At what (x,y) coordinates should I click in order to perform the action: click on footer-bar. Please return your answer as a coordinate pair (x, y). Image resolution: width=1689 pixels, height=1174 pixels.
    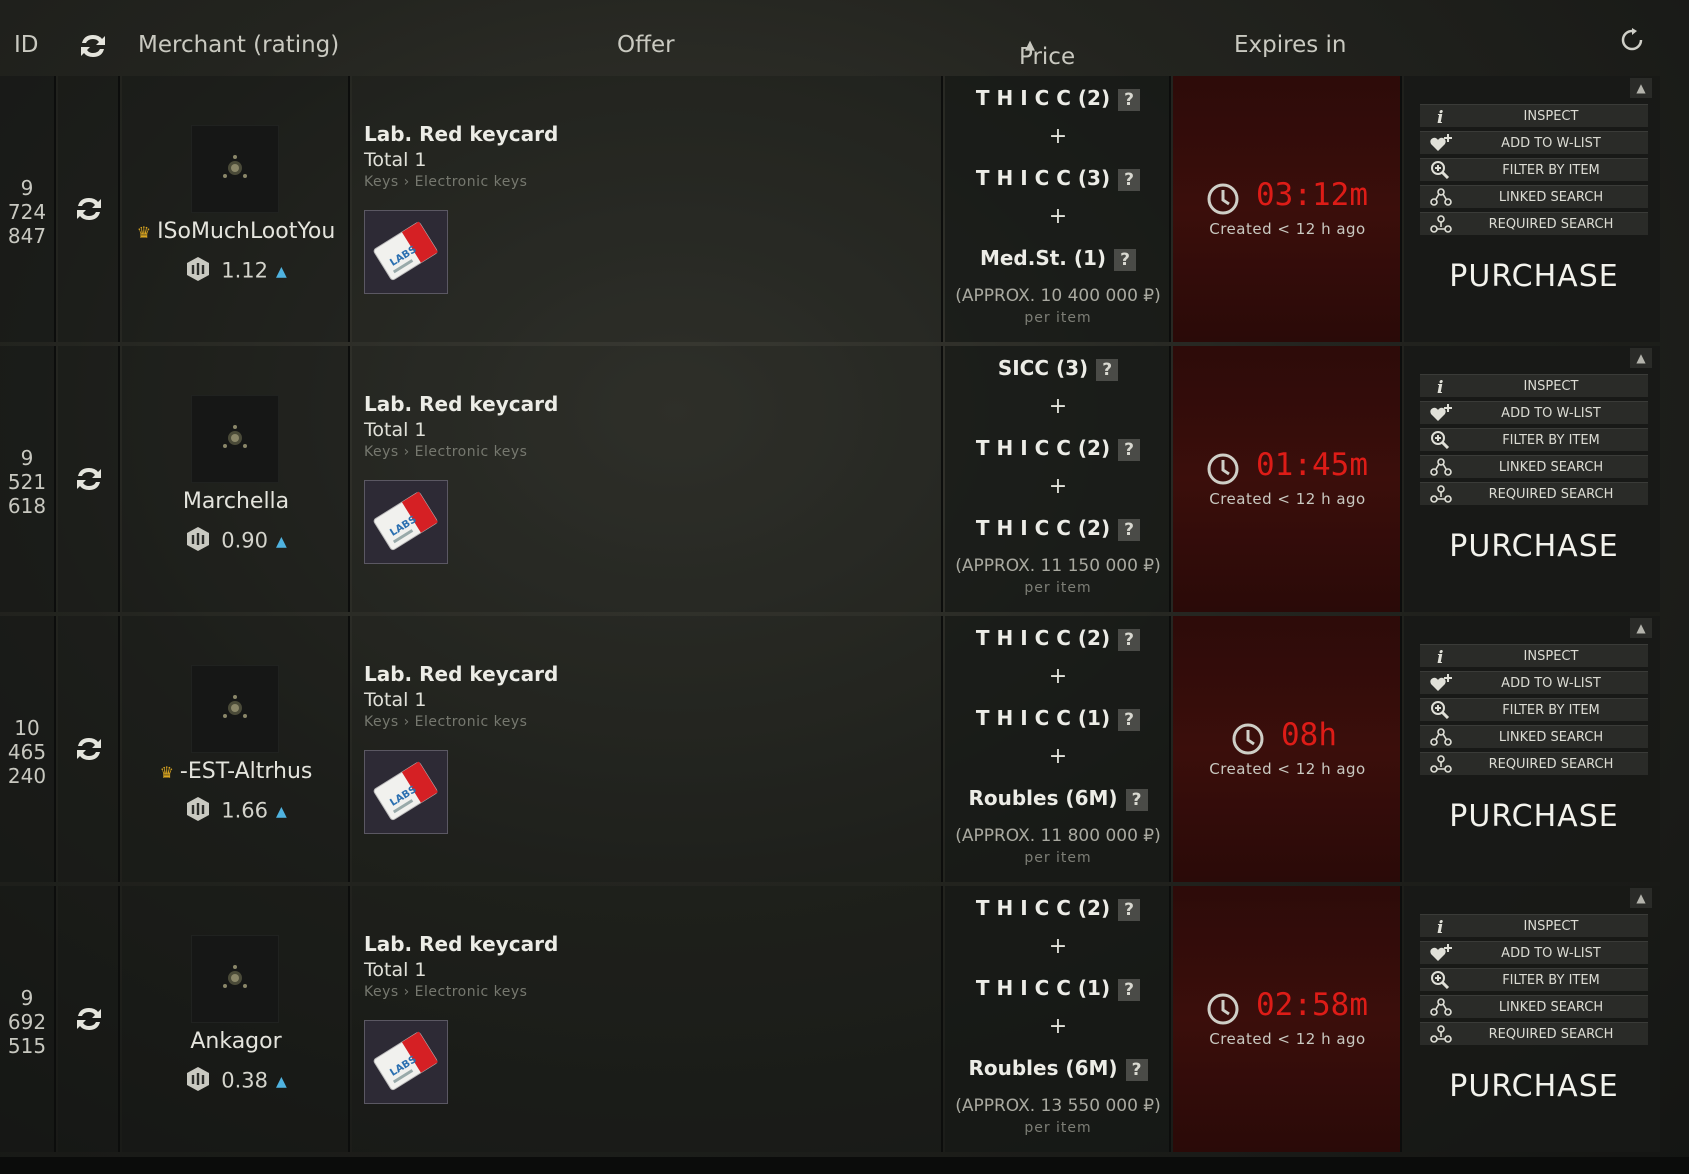
    Looking at the image, I should click on (844, 1165).